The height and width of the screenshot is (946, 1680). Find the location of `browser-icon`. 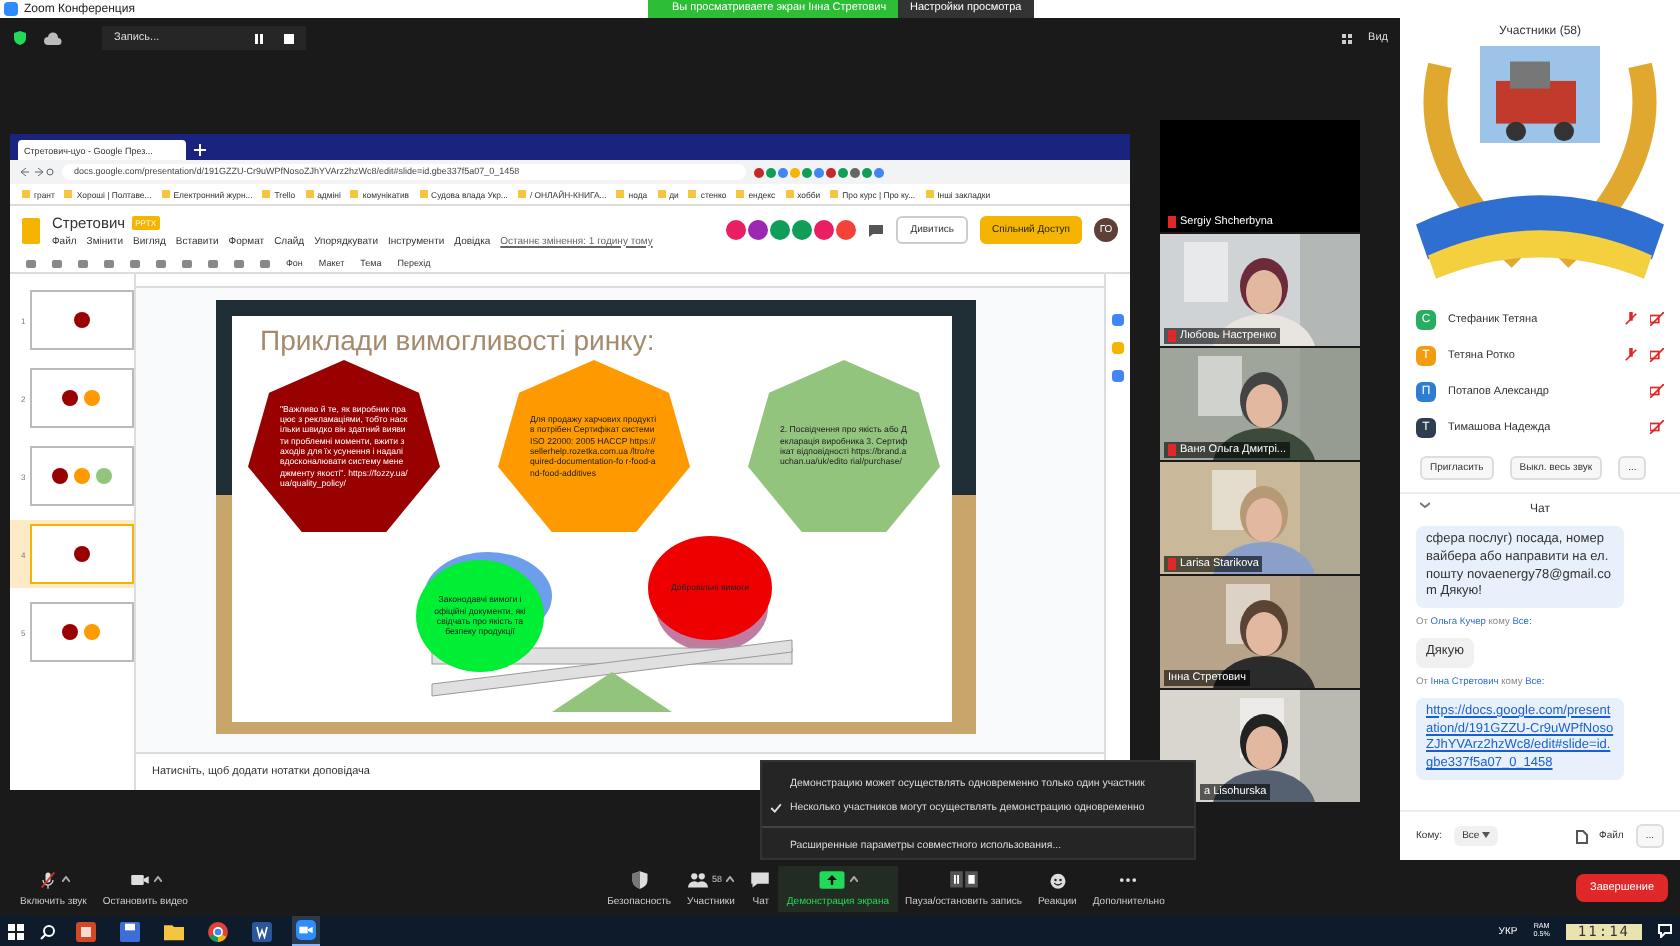

browser-icon is located at coordinates (218, 931).